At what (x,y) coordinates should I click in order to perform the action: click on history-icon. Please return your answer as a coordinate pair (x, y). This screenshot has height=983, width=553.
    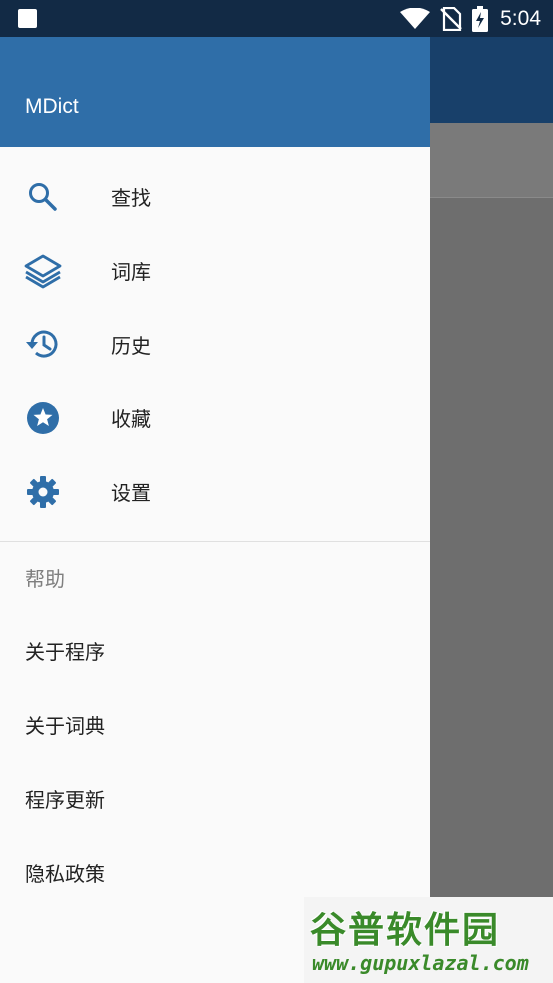
    Looking at the image, I should click on (43, 344).